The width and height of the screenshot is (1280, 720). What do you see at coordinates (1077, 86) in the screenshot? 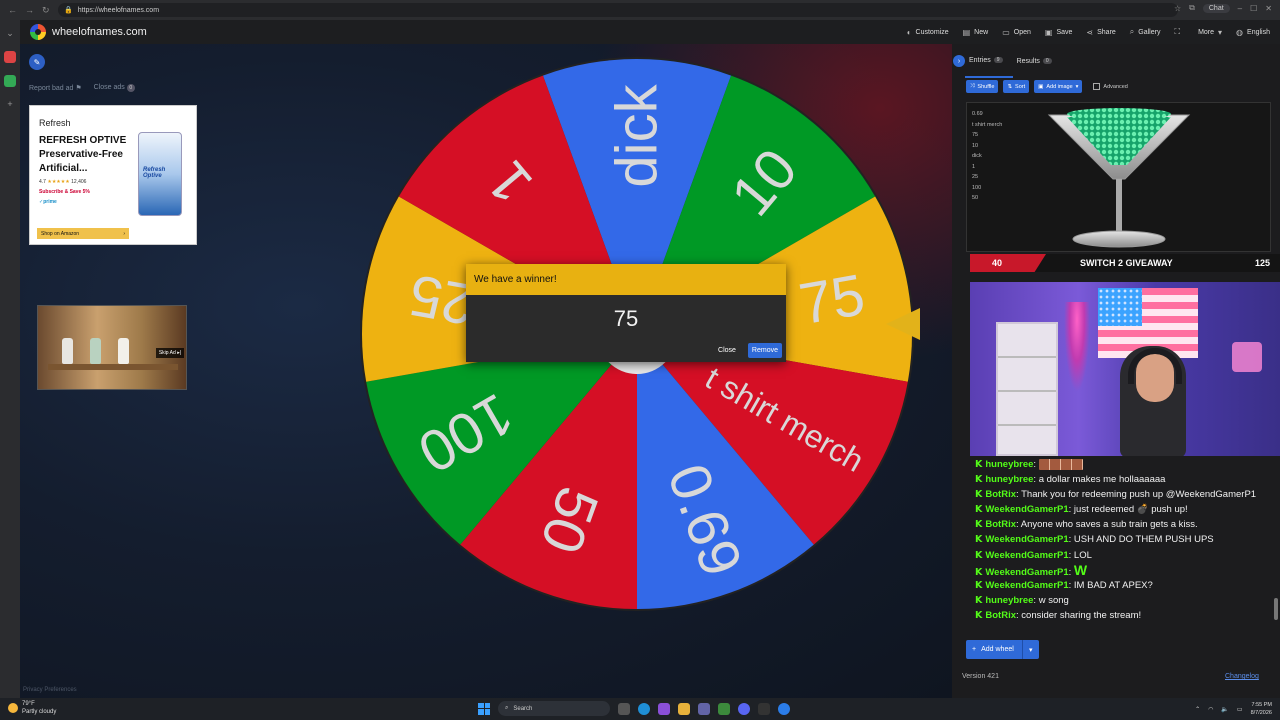
I see `chevron-down-icon: ▾` at bounding box center [1077, 86].